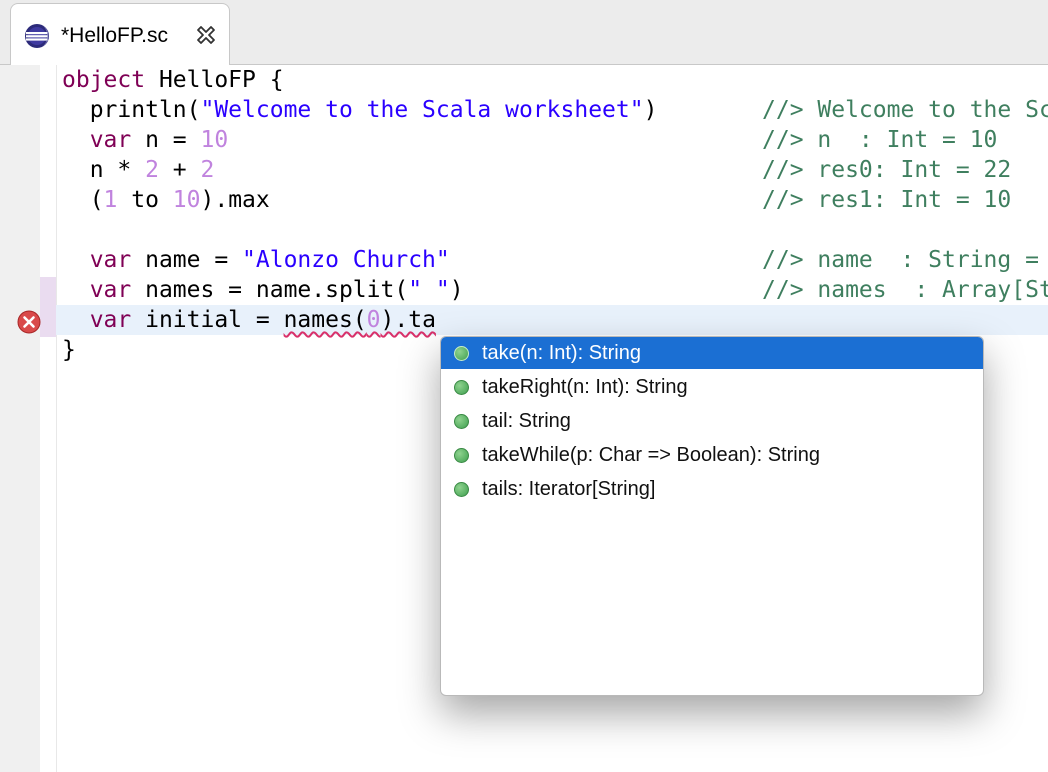 The width and height of the screenshot is (1048, 772). Describe the element at coordinates (373, 320) in the screenshot. I see `number-literal: 0` at that location.